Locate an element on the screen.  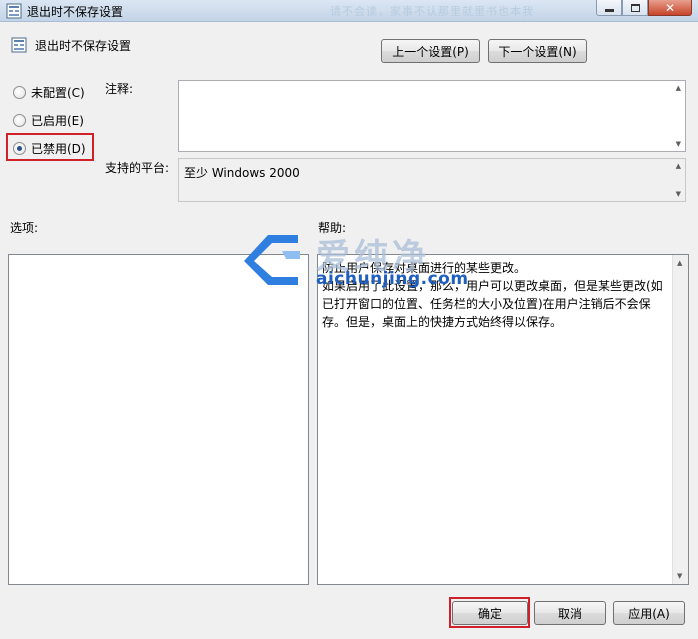
help-scrollbar: ▲ ▼ is located at coordinates (680, 419).